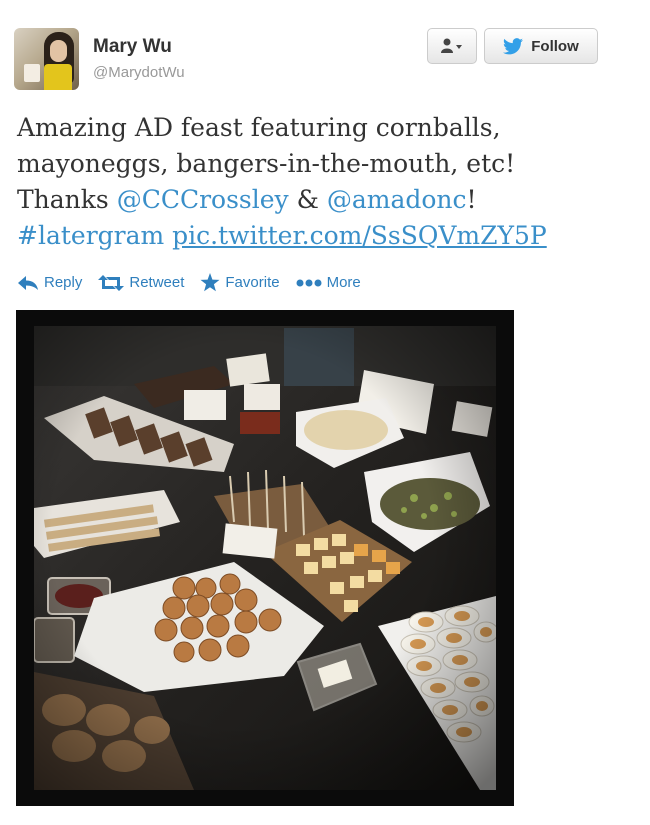 Image resolution: width=650 pixels, height=825 pixels. I want to click on retweet-icon, so click(111, 282).